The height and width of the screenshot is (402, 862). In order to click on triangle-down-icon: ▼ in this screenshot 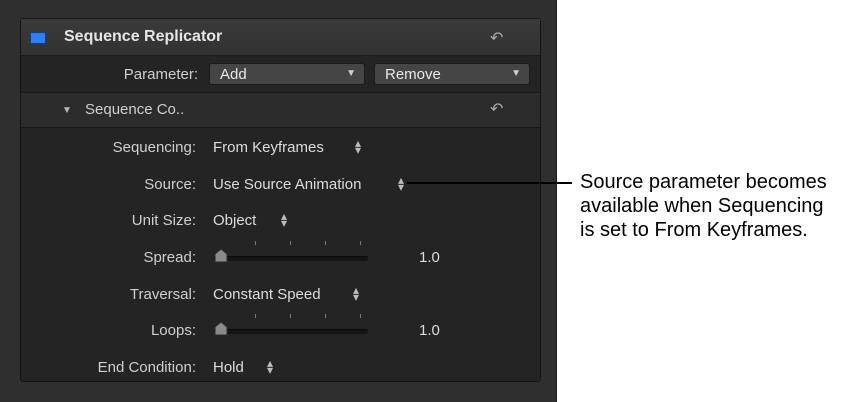, I will do `click(67, 110)`.